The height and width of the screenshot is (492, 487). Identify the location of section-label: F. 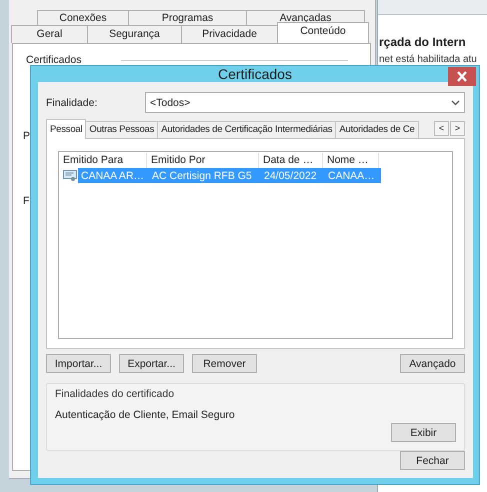
(26, 201).